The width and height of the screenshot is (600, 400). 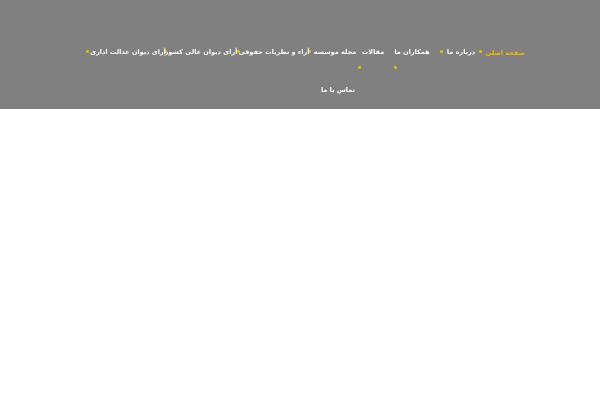 What do you see at coordinates (461, 52) in the screenshot?
I see `nav-item-about: درباره ما` at bounding box center [461, 52].